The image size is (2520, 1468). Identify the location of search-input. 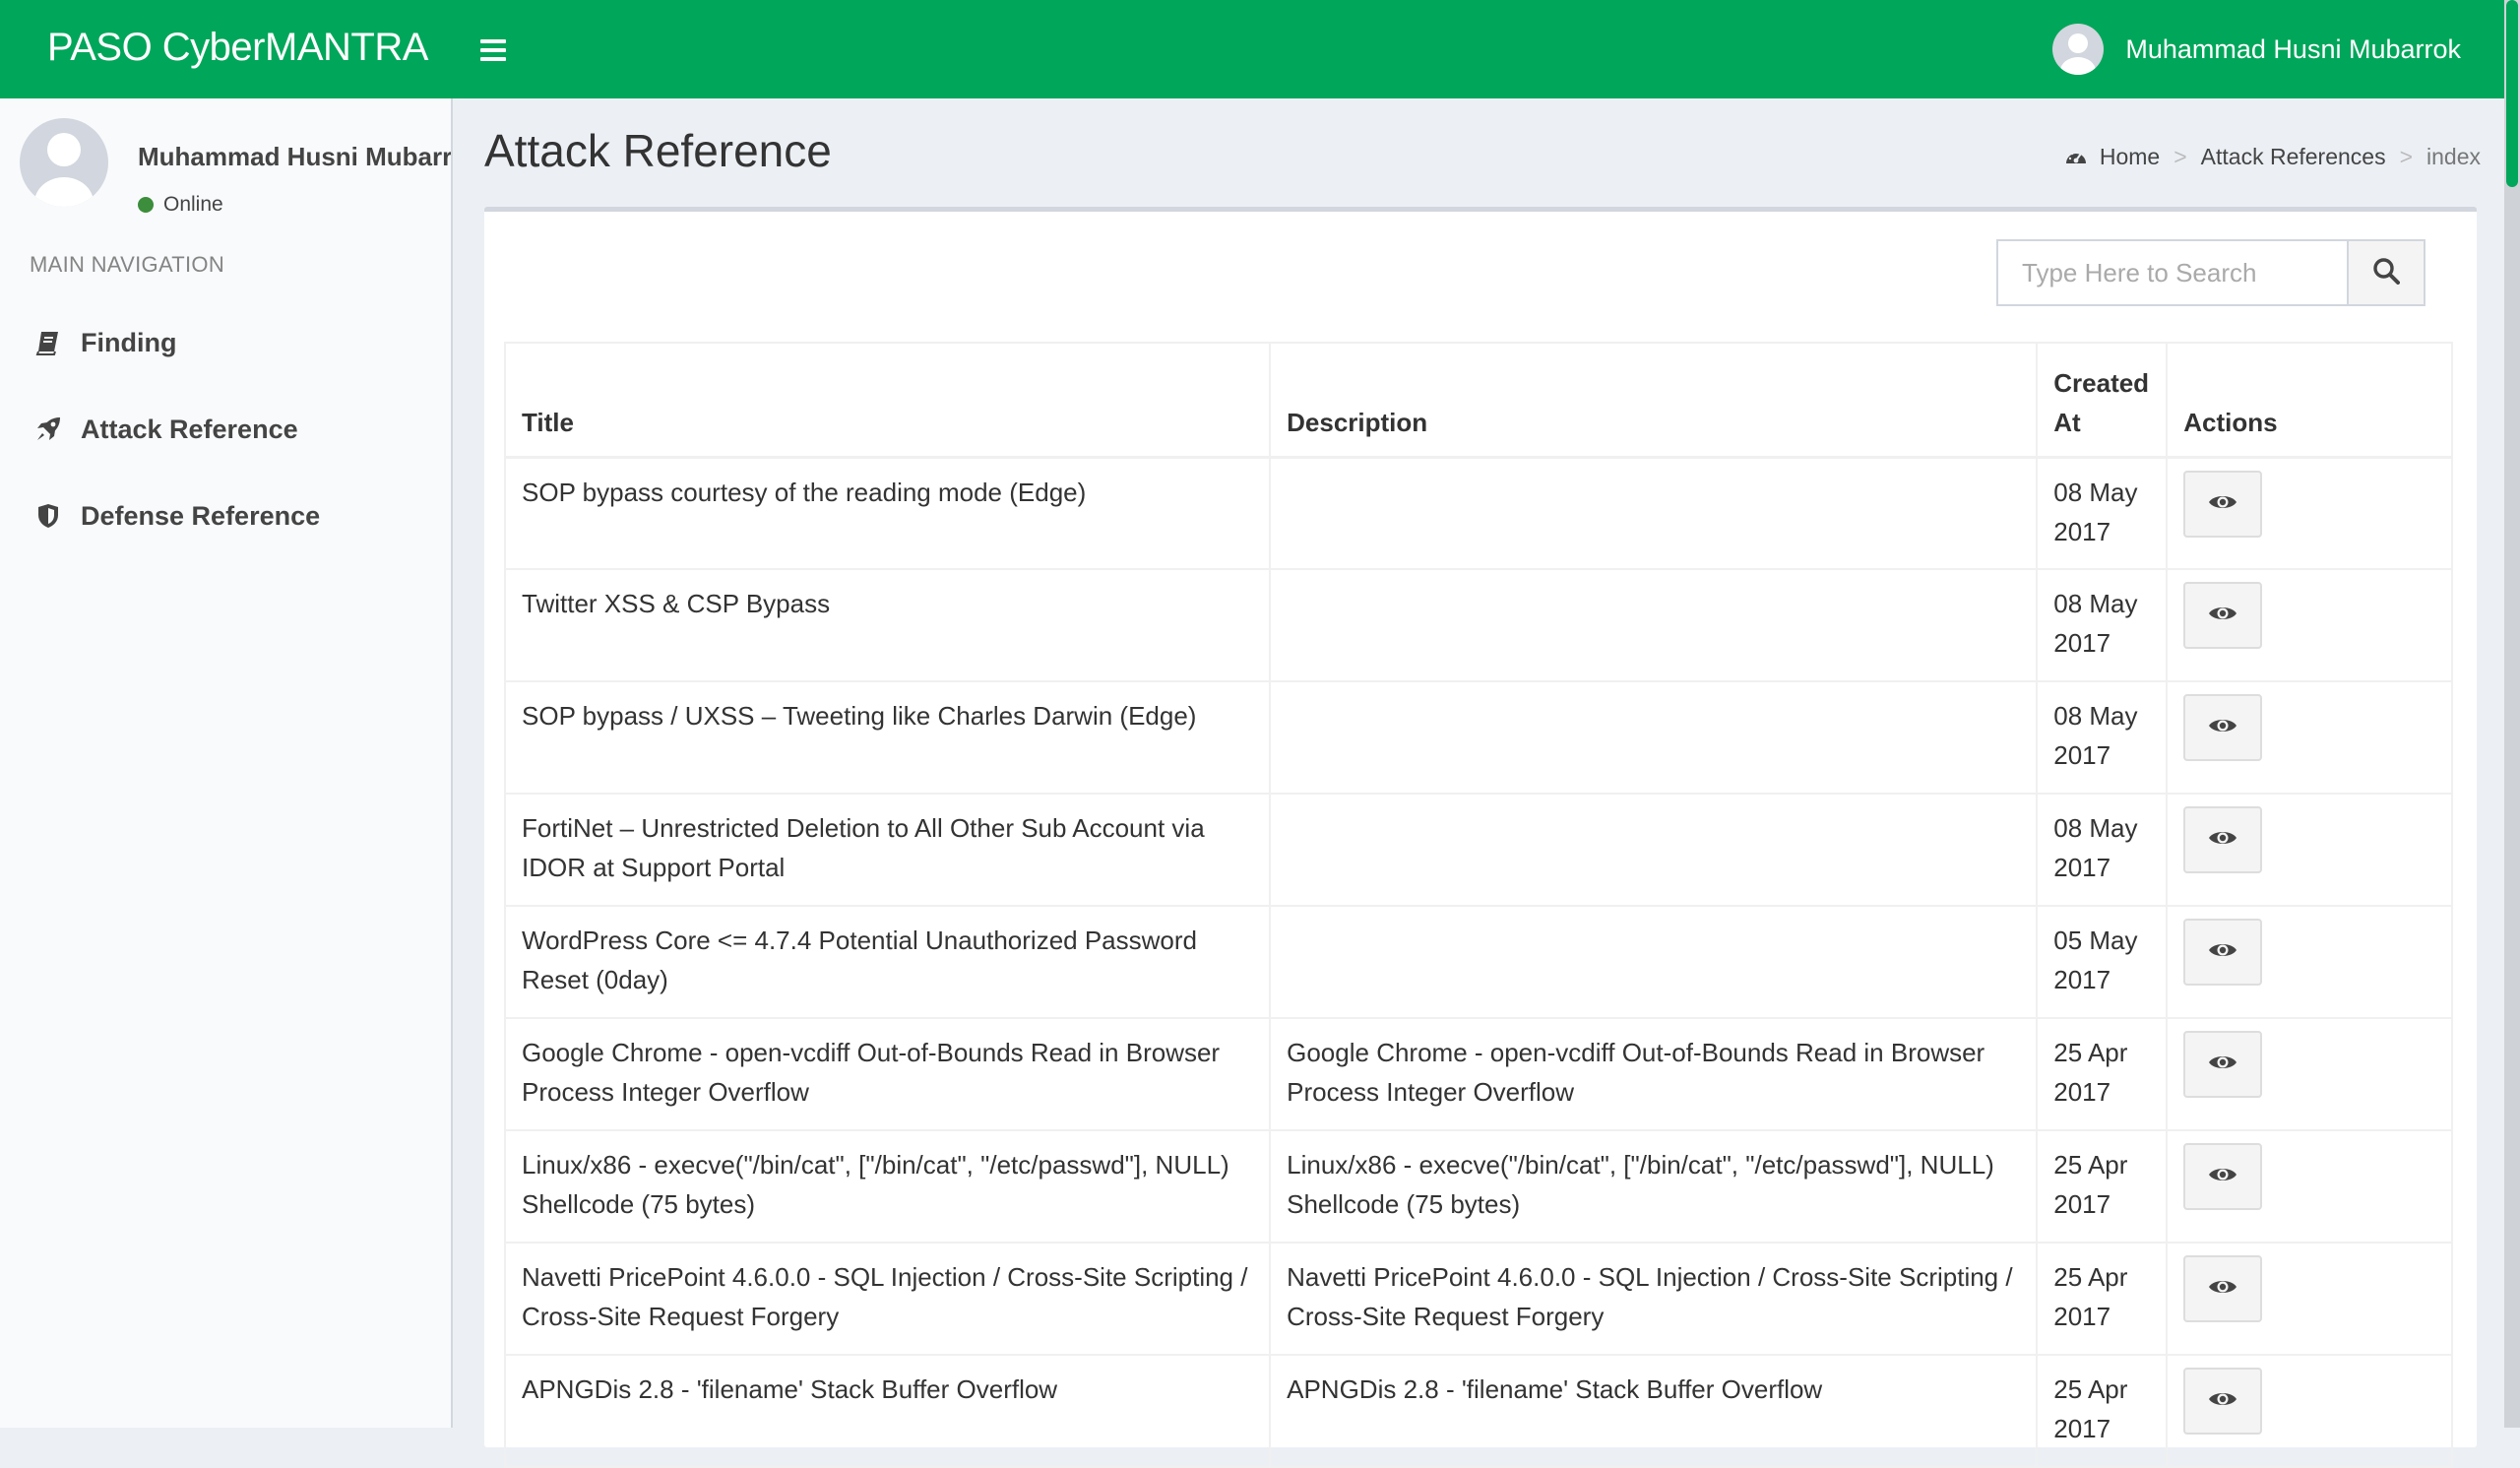
(2171, 273).